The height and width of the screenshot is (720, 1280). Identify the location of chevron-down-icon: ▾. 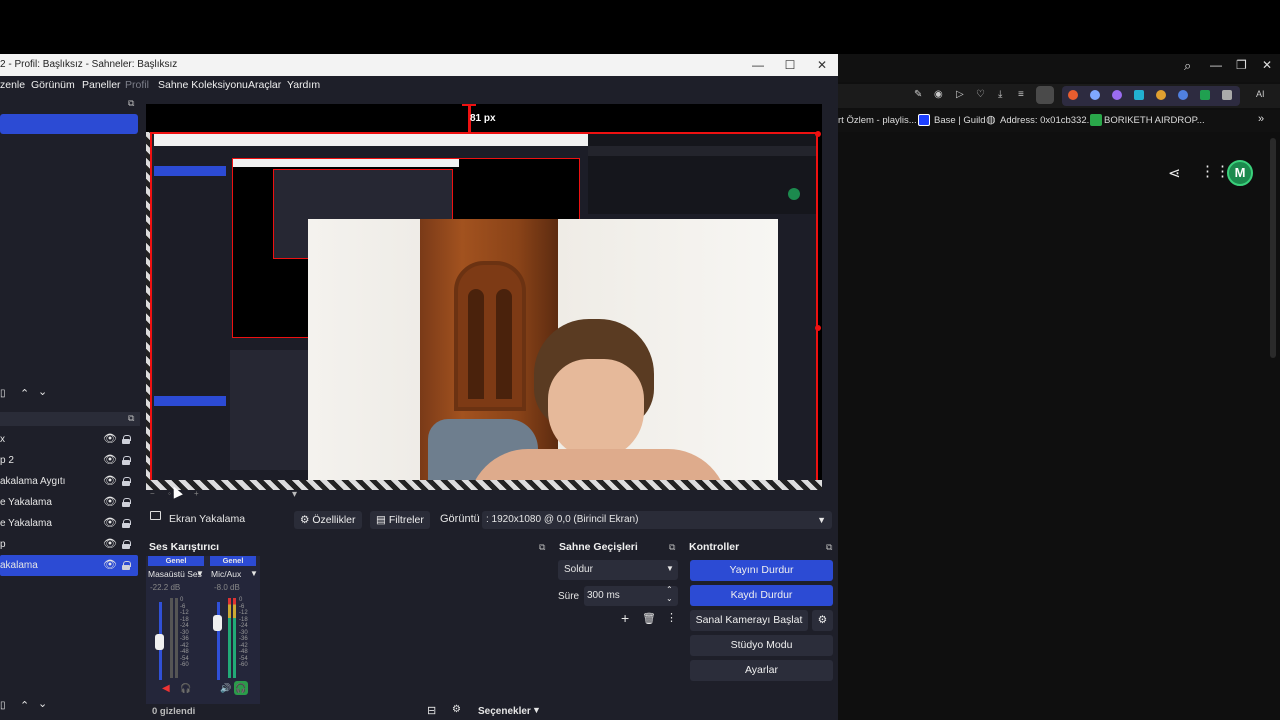
(294, 494).